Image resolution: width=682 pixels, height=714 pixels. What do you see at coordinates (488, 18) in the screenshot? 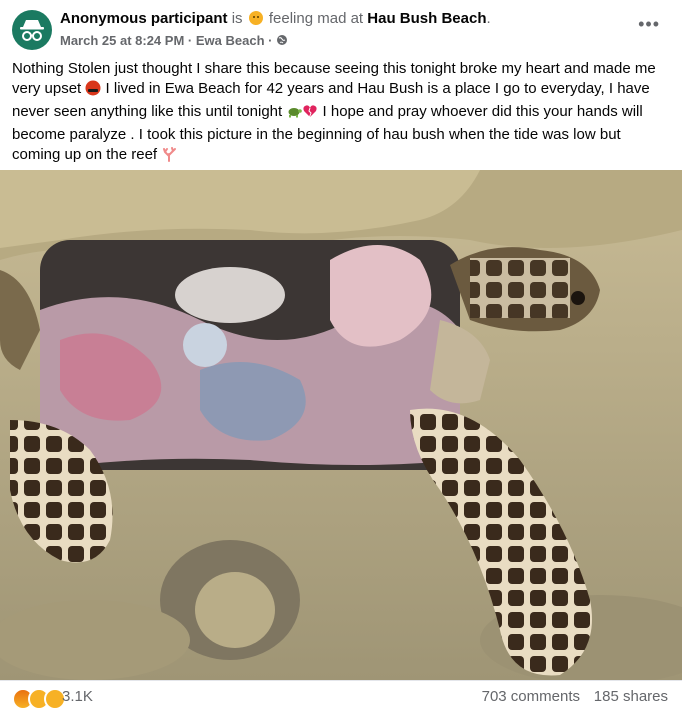
I see `end-punctuation: .` at bounding box center [488, 18].